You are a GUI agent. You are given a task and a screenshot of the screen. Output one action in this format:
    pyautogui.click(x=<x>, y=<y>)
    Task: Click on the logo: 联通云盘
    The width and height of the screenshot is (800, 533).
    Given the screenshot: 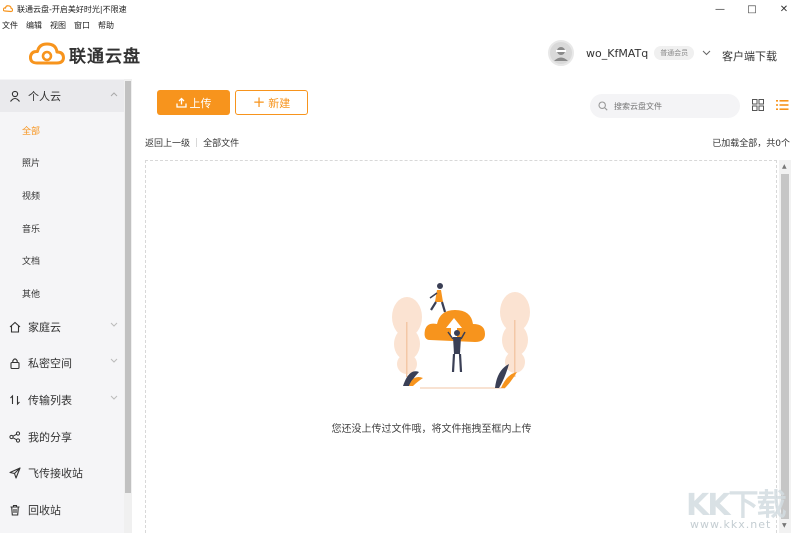 What is the action you would take?
    pyautogui.click(x=85, y=54)
    